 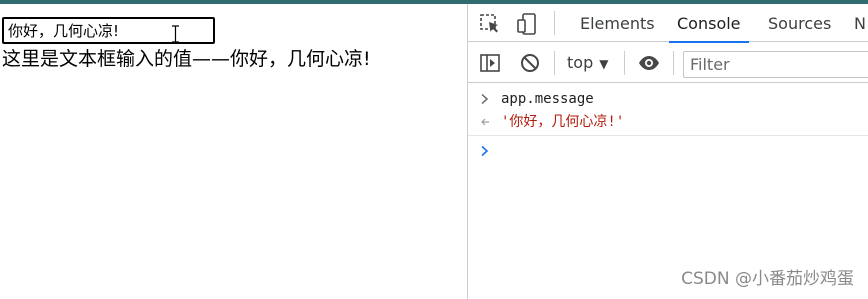 I want to click on console-filter-input, so click(x=775, y=64).